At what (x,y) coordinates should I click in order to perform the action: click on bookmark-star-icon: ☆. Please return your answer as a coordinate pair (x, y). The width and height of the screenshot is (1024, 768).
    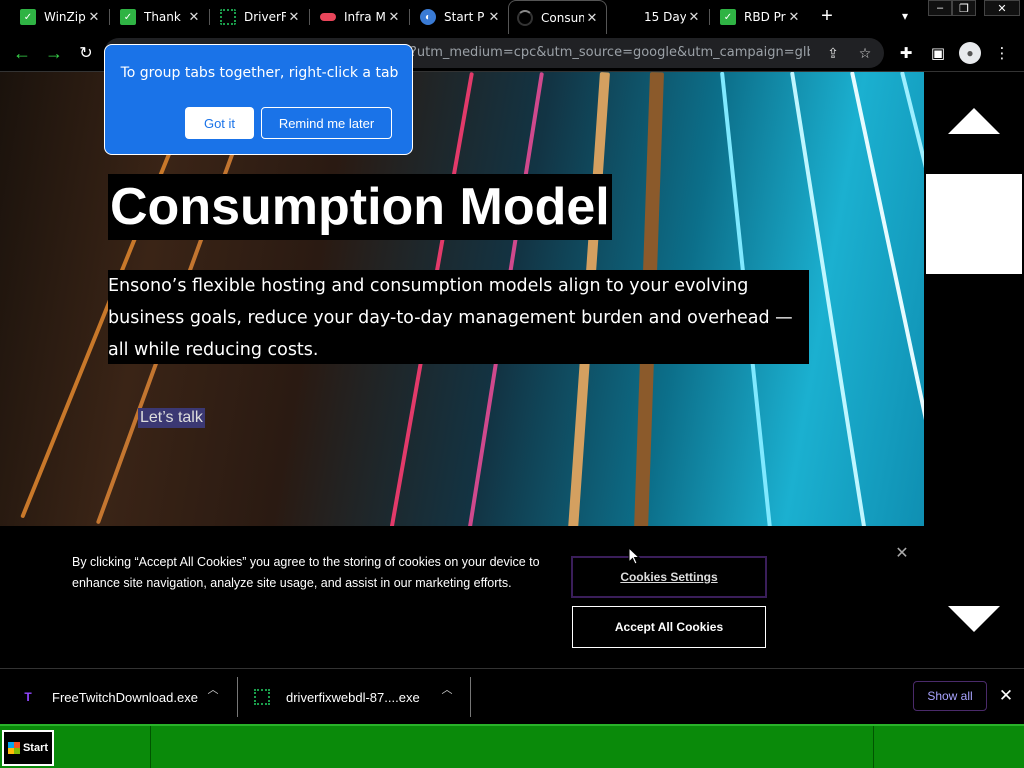
    Looking at the image, I should click on (865, 53).